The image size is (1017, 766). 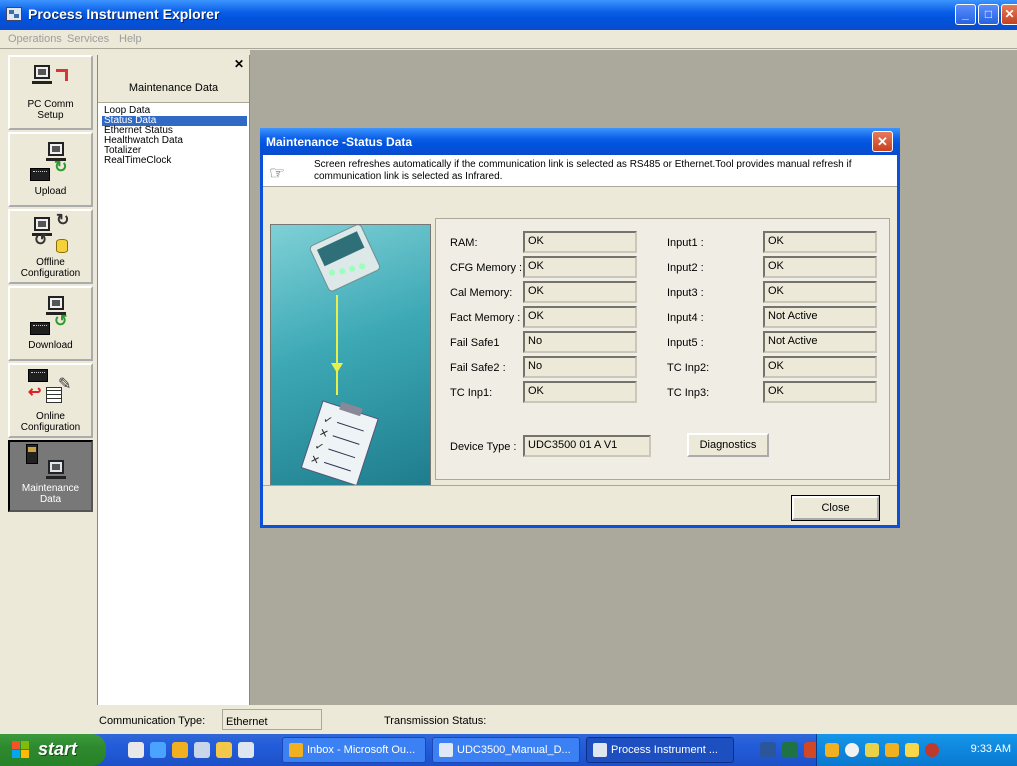 What do you see at coordinates (600, 750) in the screenshot?
I see `app-task-icon` at bounding box center [600, 750].